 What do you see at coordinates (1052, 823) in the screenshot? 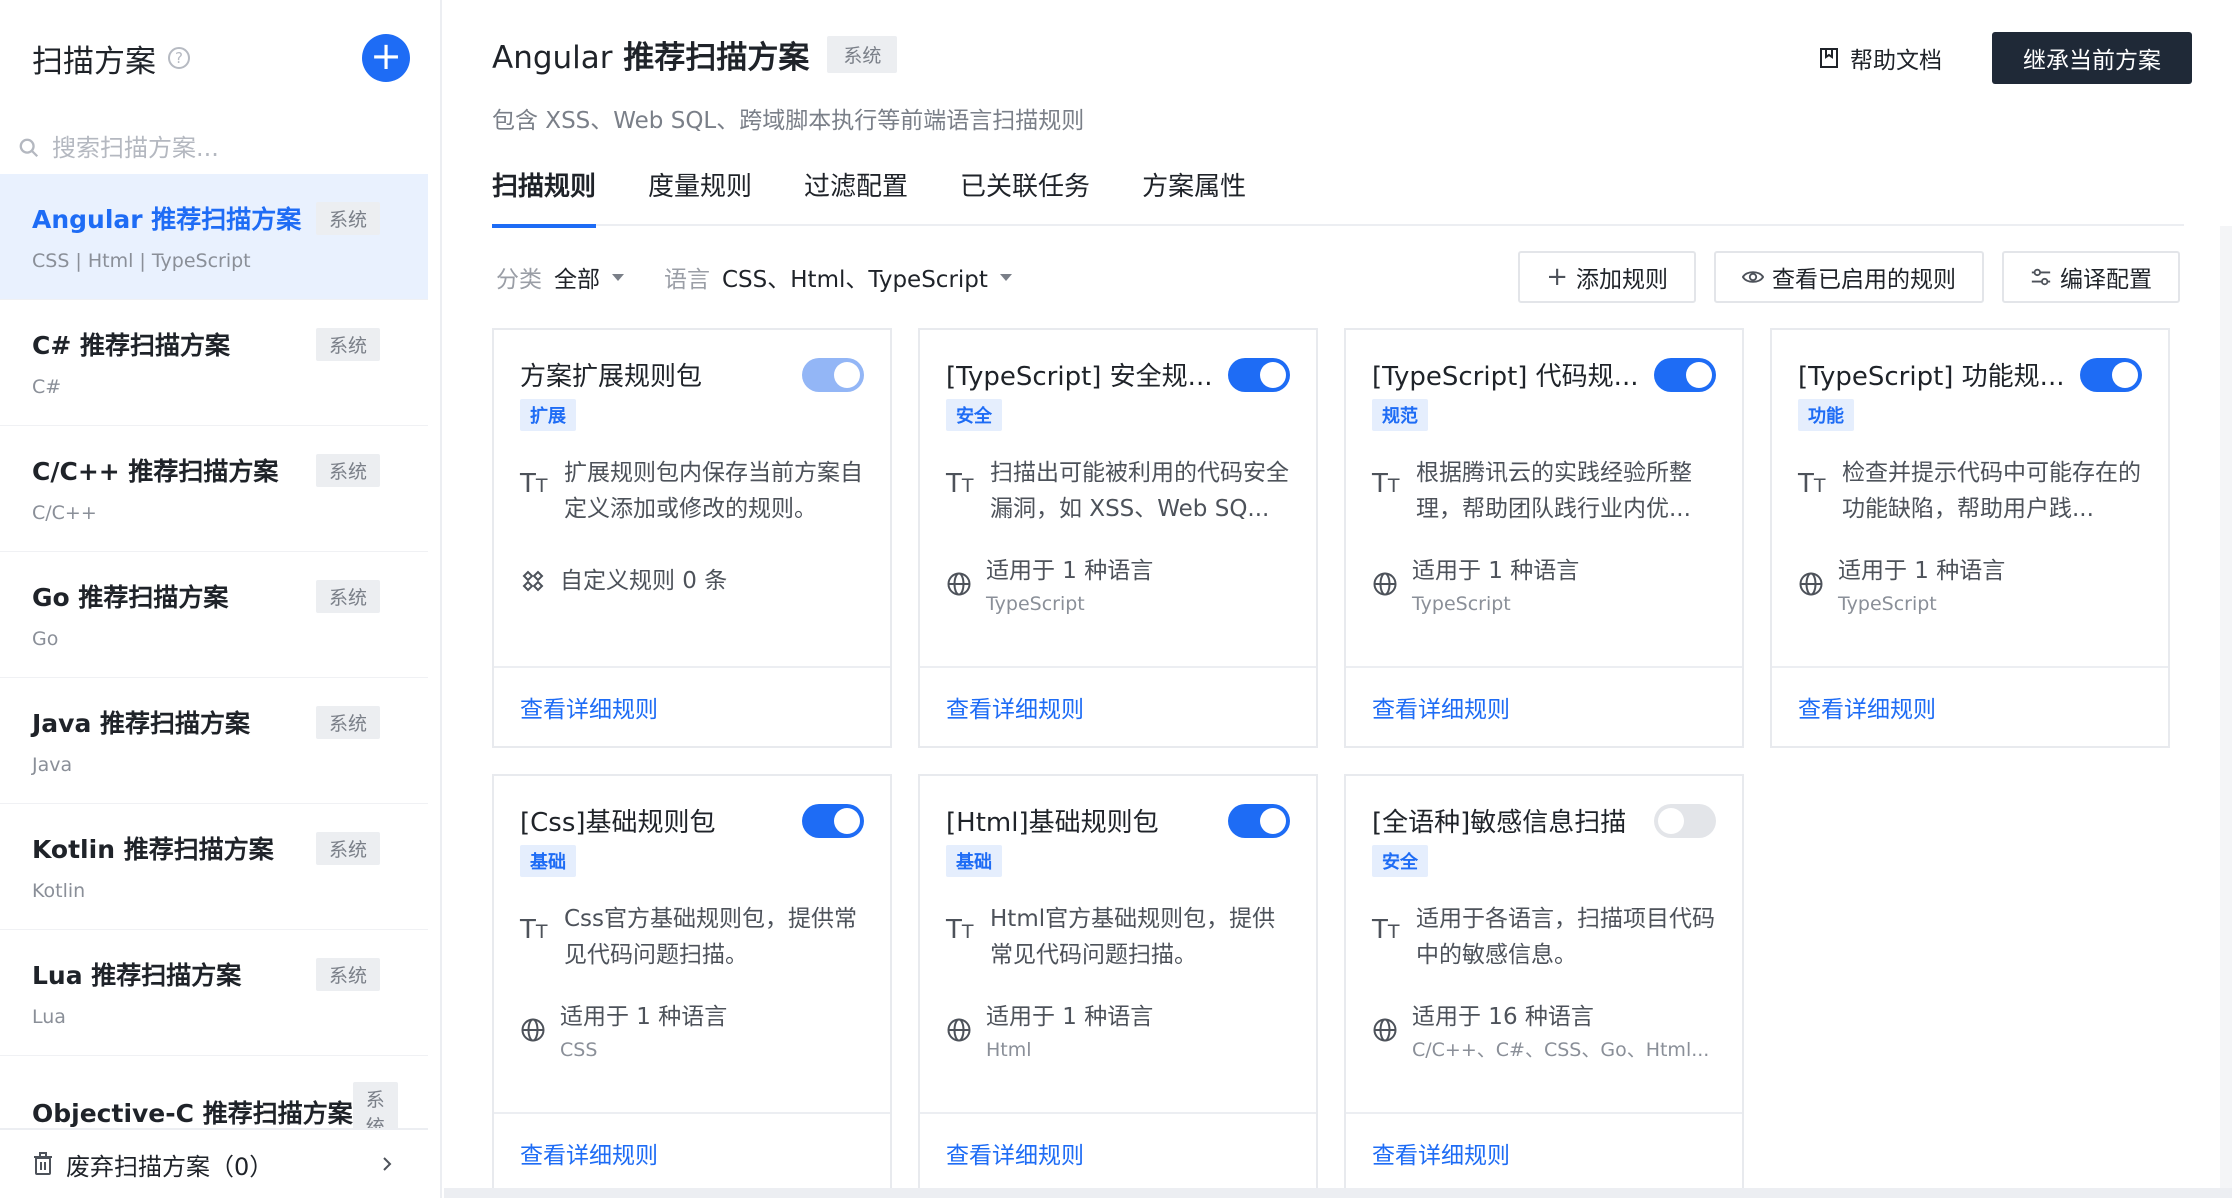
I see `card-title: [Html]基础规则包` at bounding box center [1052, 823].